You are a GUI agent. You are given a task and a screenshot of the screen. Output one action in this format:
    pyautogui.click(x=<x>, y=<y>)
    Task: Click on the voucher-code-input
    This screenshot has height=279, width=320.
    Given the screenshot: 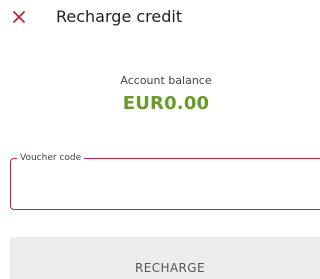 What is the action you would take?
    pyautogui.click(x=168, y=185)
    